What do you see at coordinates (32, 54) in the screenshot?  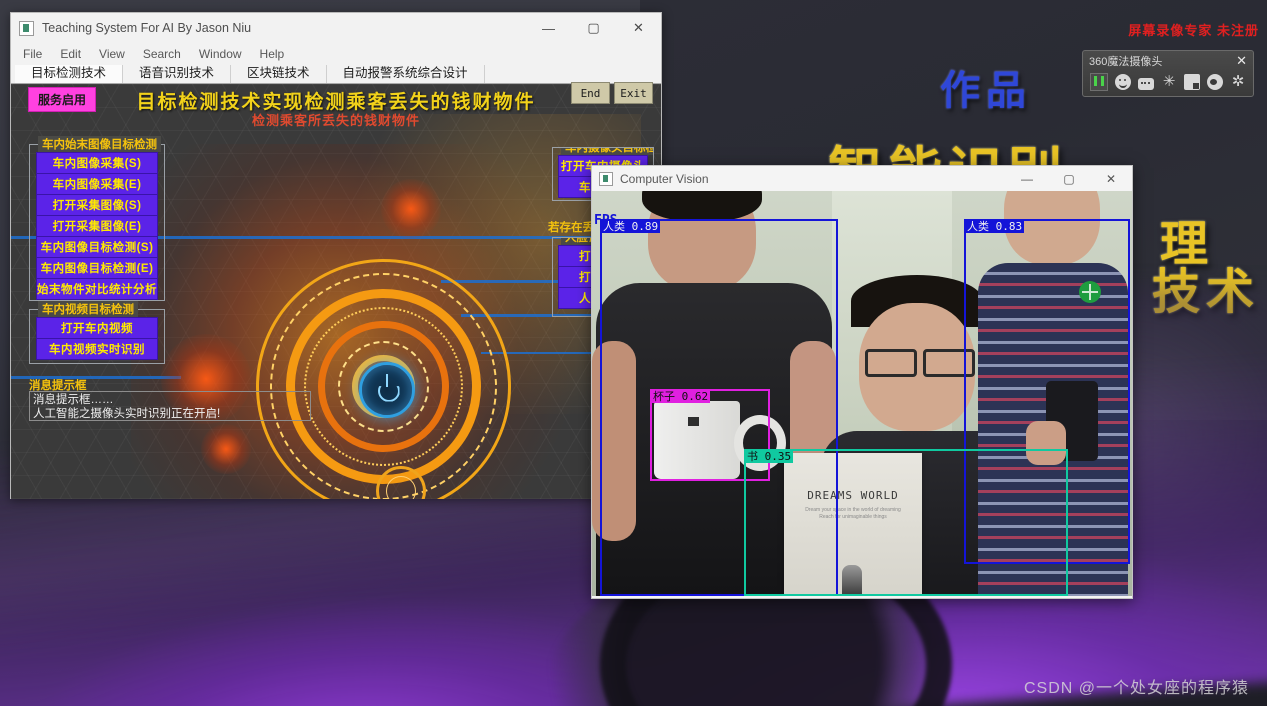 I see `menu-item-file: File` at bounding box center [32, 54].